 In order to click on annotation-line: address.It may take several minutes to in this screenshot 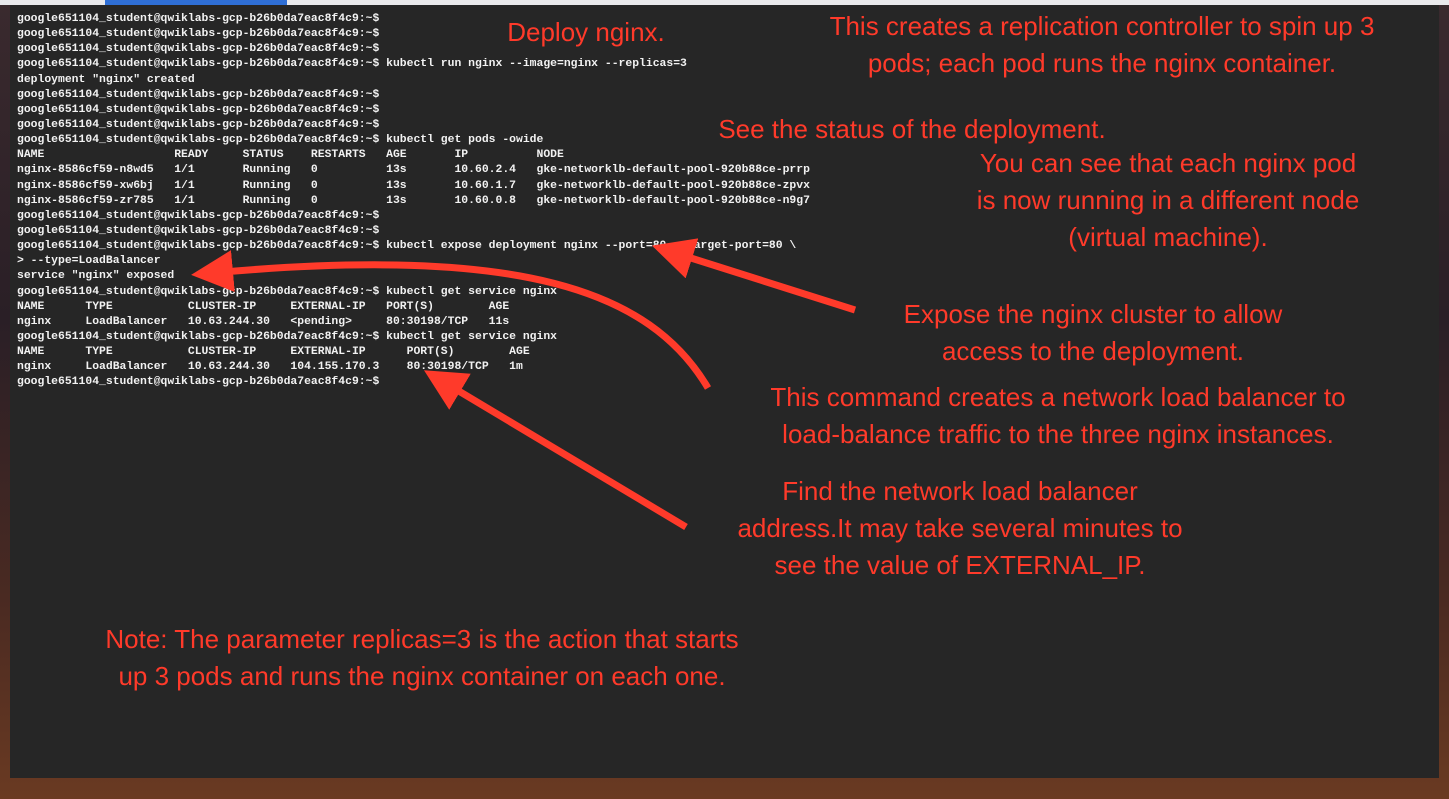, I will do `click(960, 528)`.